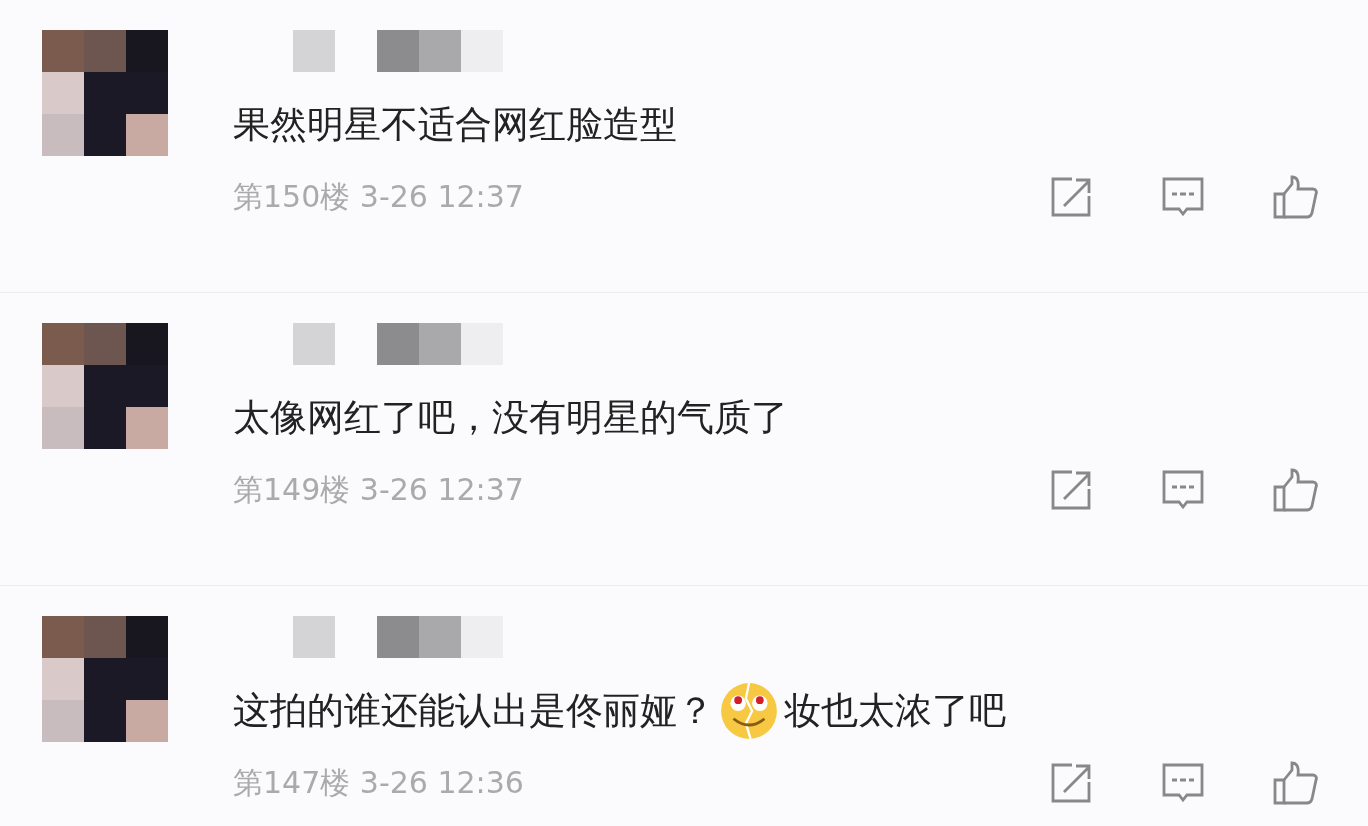 This screenshot has height=826, width=1368. What do you see at coordinates (378, 782) in the screenshot?
I see `floor-timestamp: 第147楼 3-26 12:36` at bounding box center [378, 782].